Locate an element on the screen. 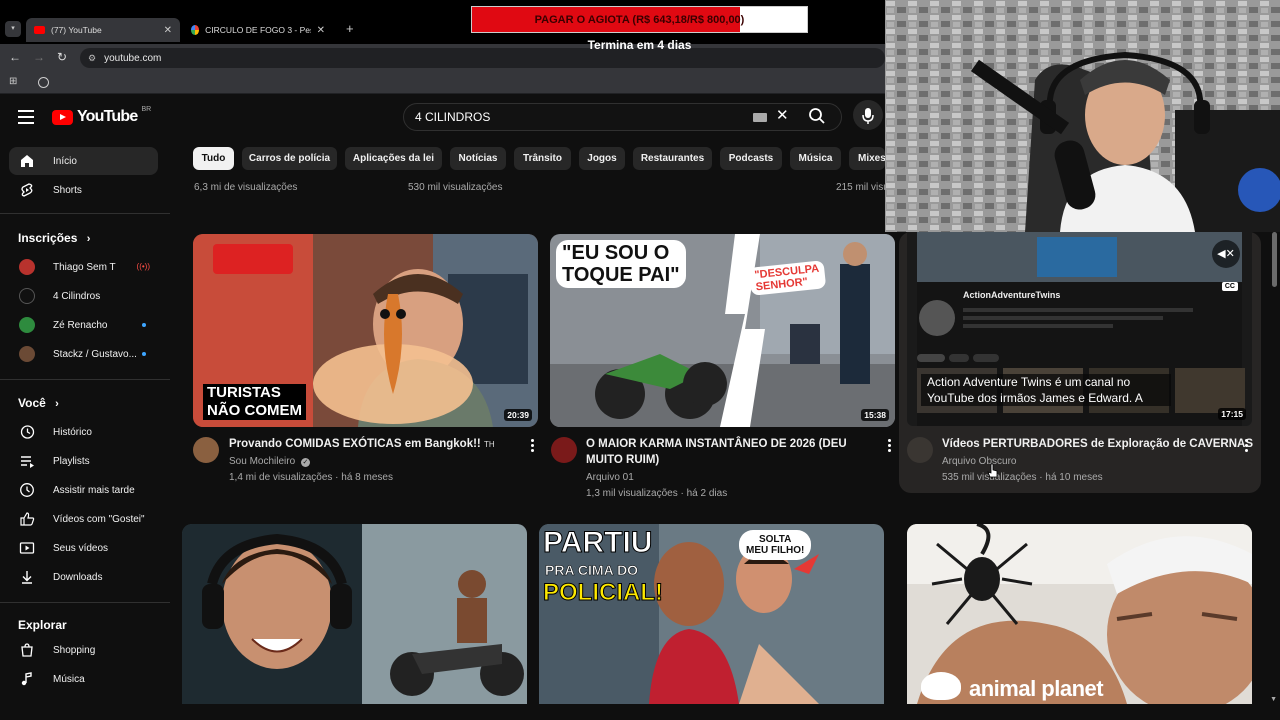 This screenshot has width=1280, height=720. sidebar-item-label: 4 Cilindros is located at coordinates (77, 296).